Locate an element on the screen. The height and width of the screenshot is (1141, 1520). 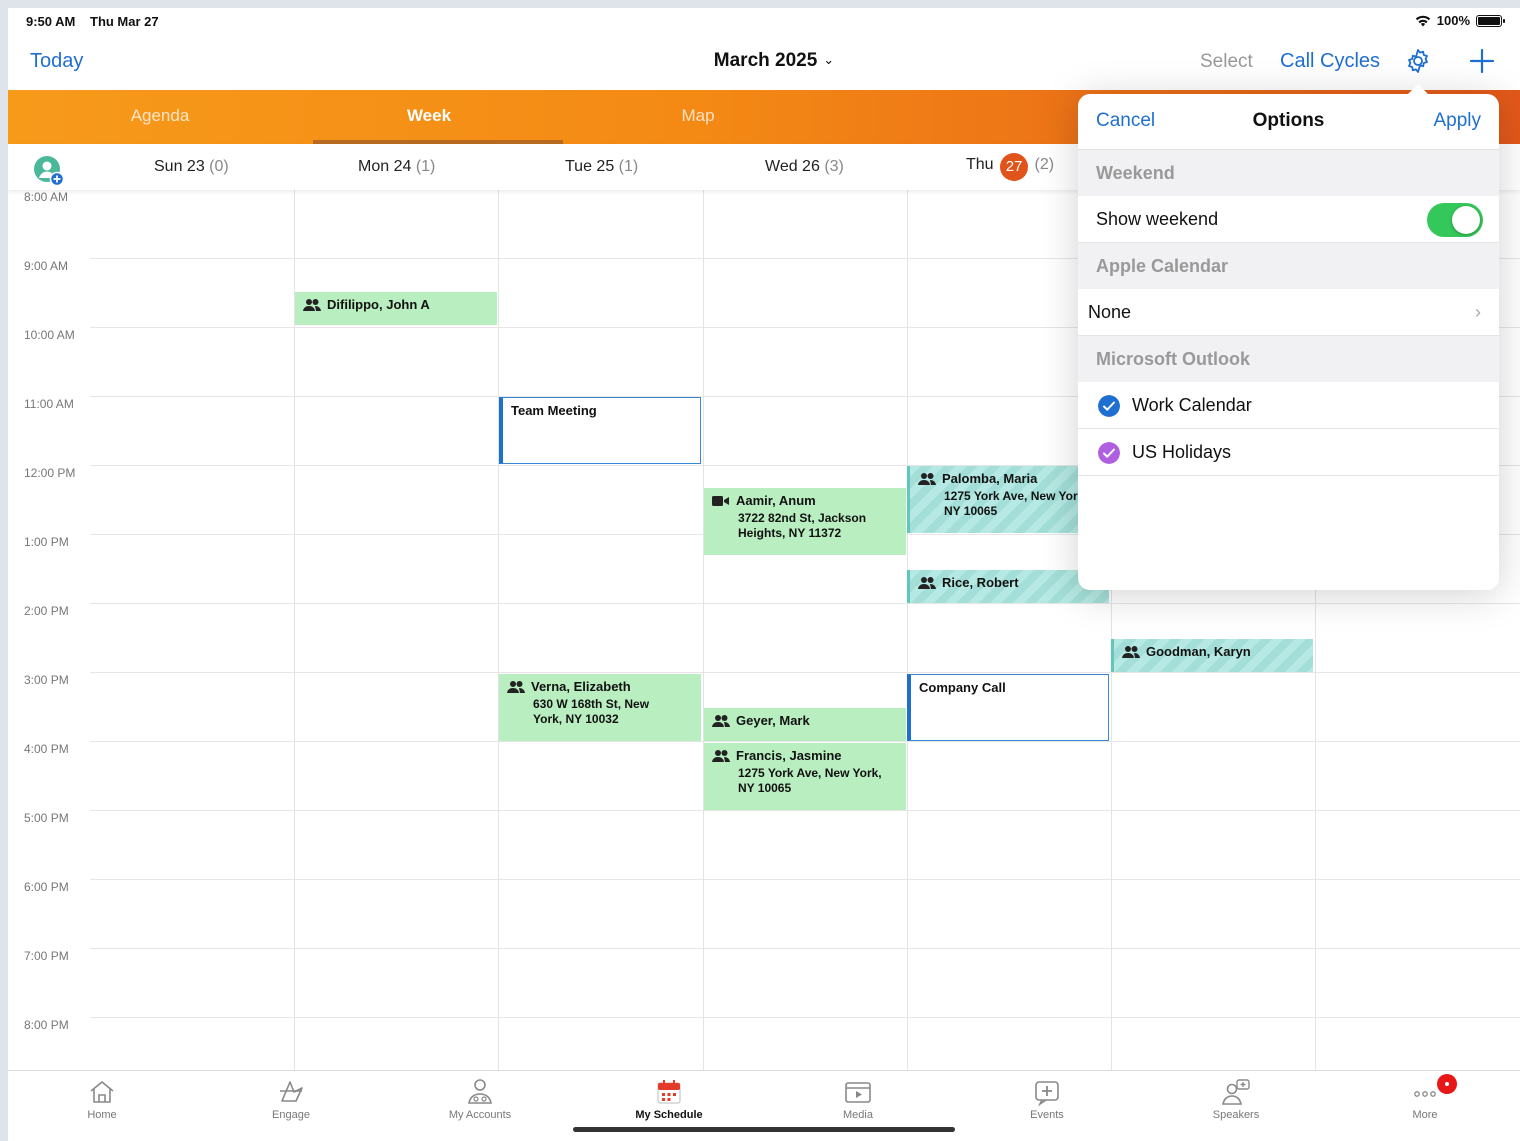
time-label: 1:00 PM is located at coordinates (46, 542).